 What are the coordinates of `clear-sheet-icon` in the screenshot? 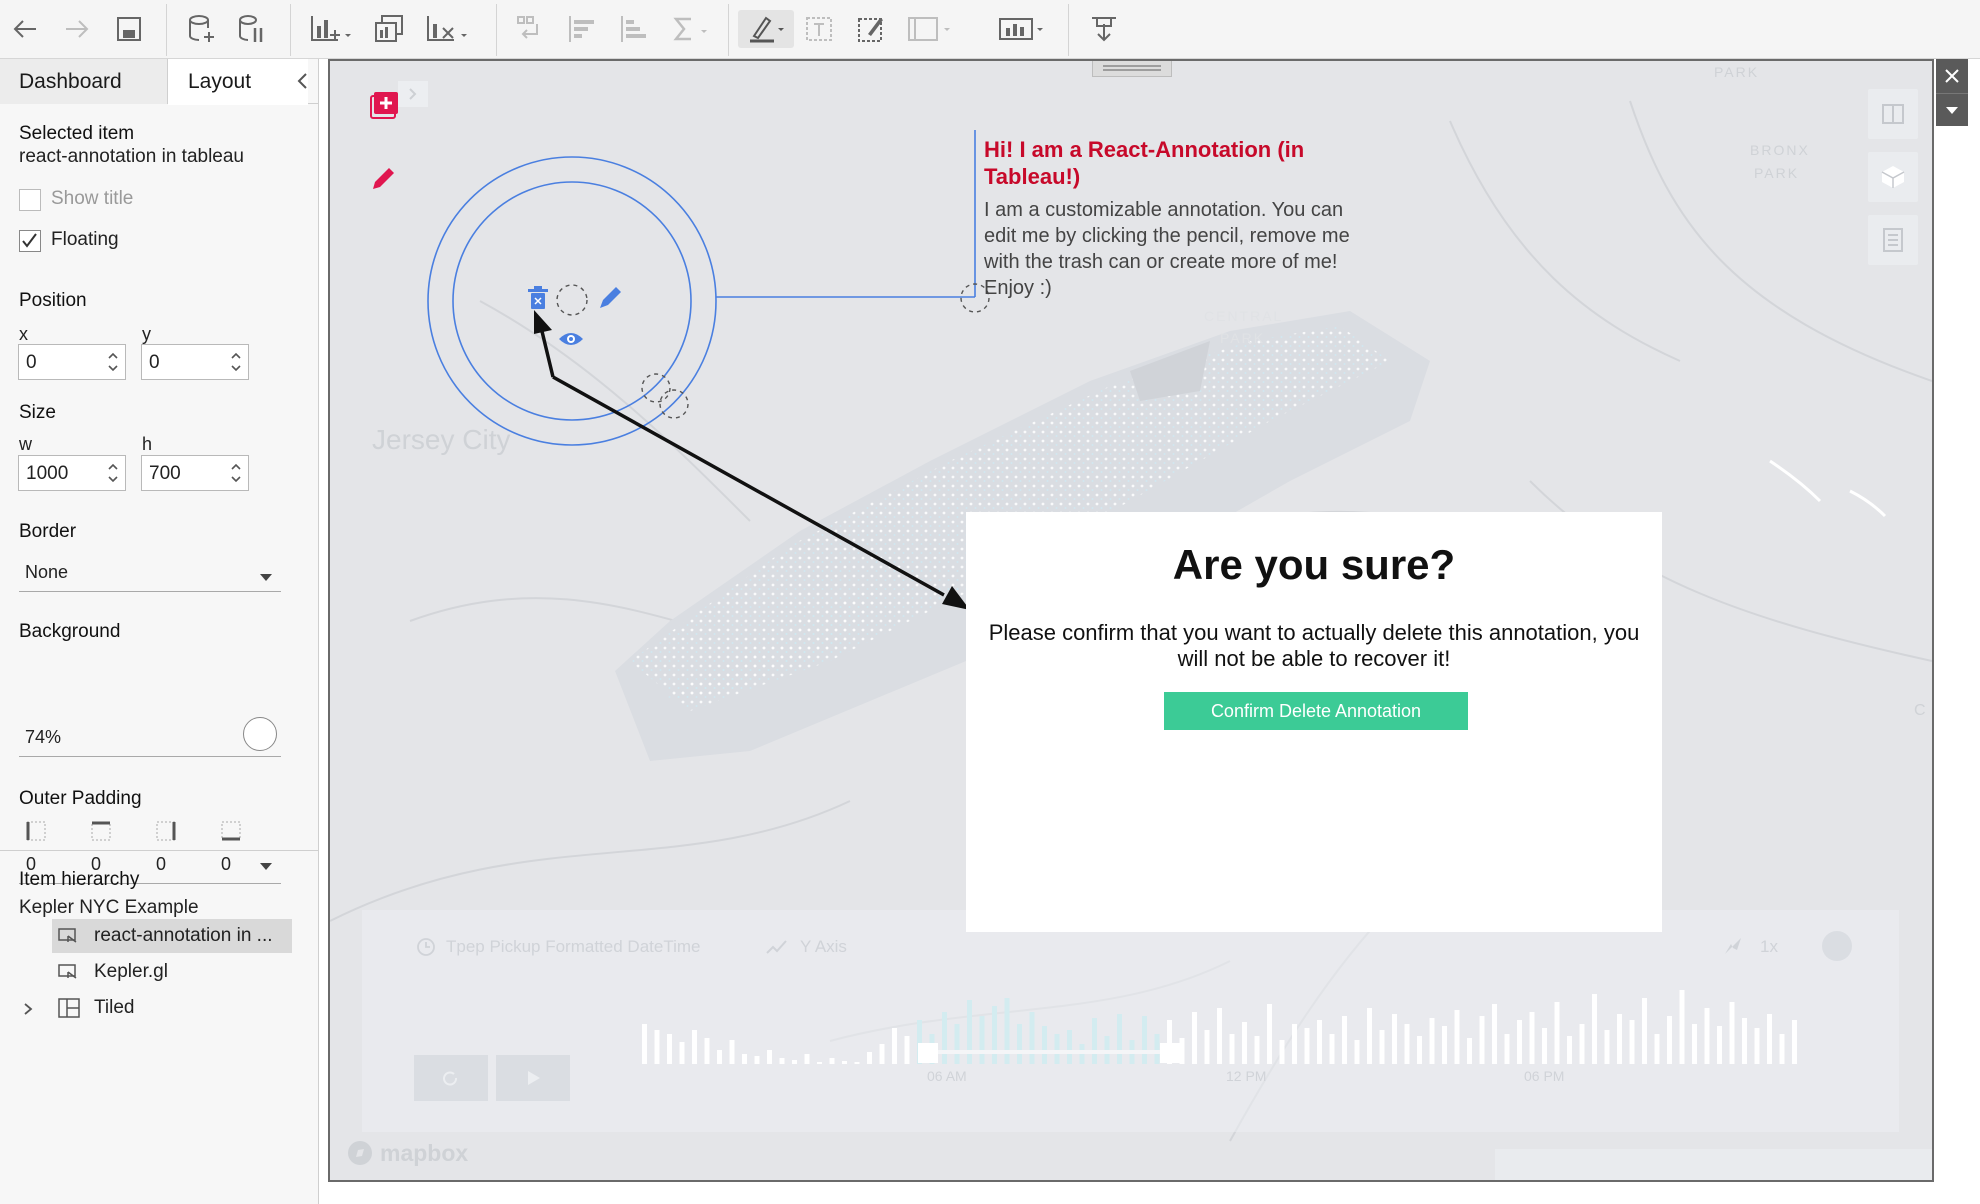 It's located at (447, 29).